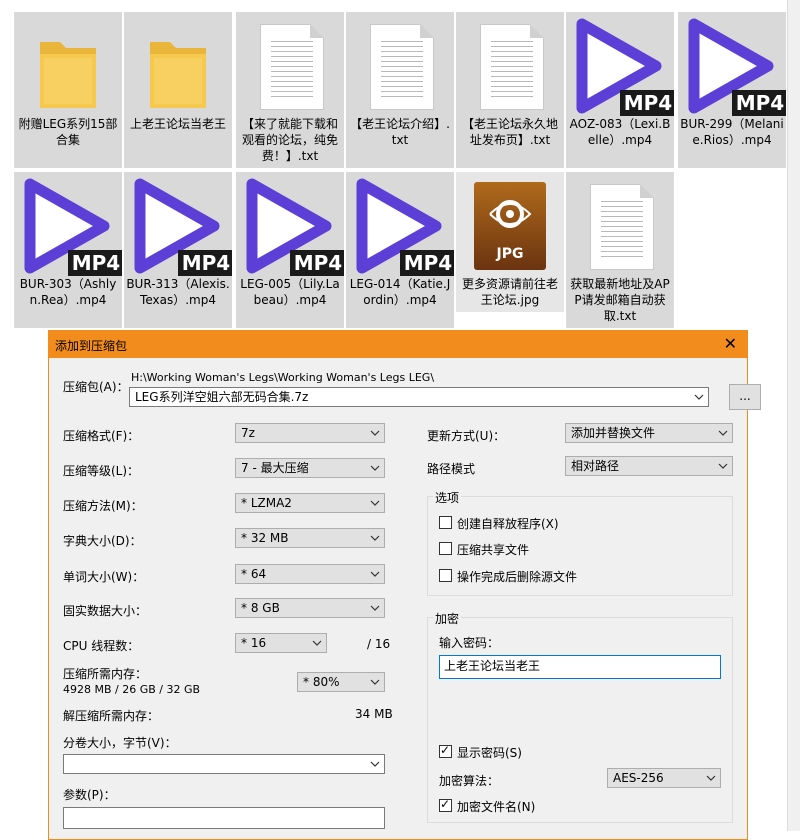 Image resolution: width=800 pixels, height=840 pixels. I want to click on options-title: 选项, so click(447, 497).